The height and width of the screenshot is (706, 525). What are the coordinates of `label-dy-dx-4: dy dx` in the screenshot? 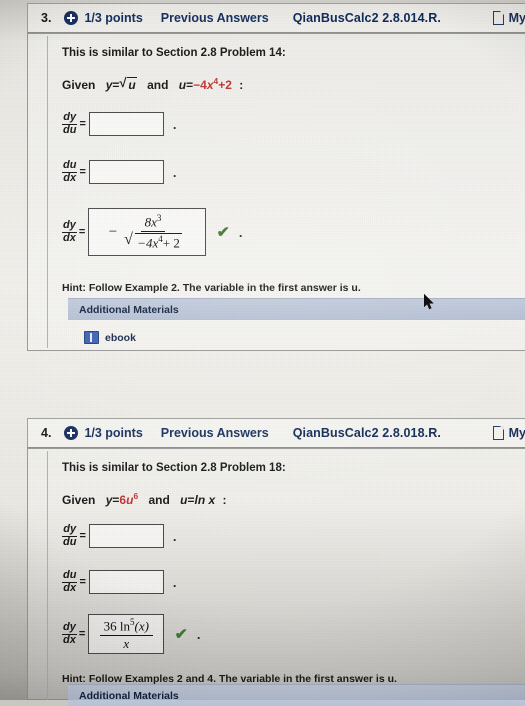 It's located at (69, 633).